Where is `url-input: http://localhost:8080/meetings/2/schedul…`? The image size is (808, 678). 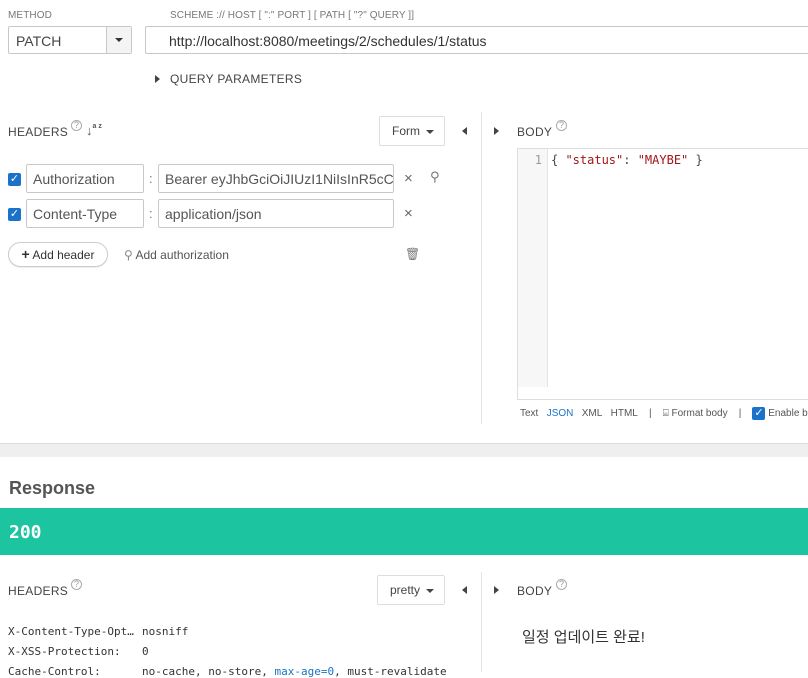
url-input: http://localhost:8080/meetings/2/schedul… is located at coordinates (476, 40).